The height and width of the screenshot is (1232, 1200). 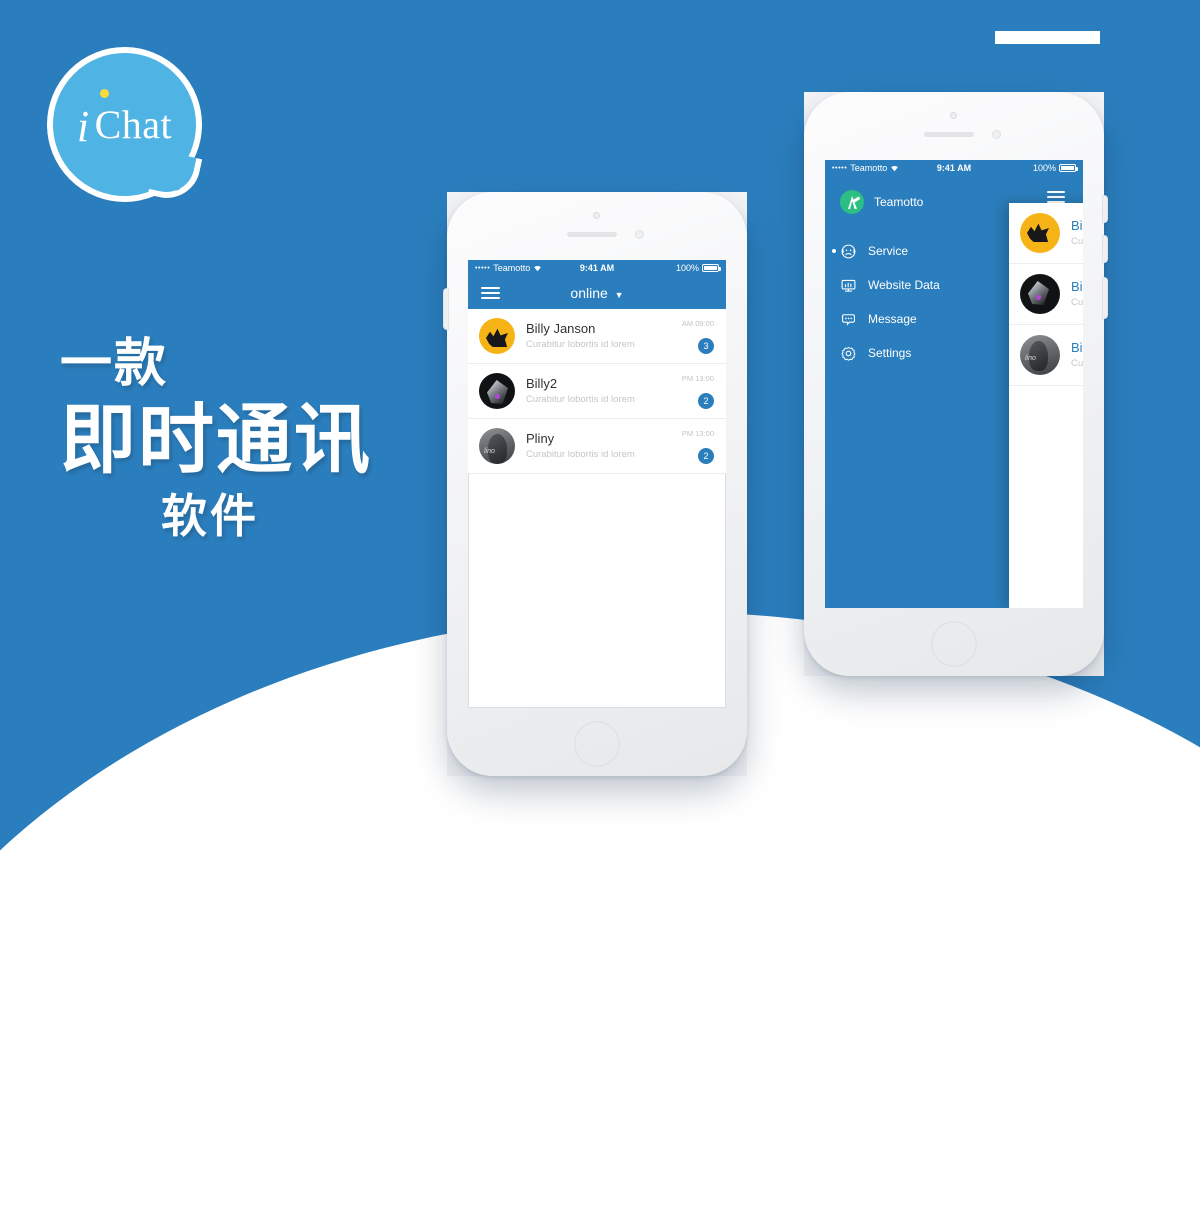 I want to click on list-item-name: Pliny, so click(x=540, y=438).